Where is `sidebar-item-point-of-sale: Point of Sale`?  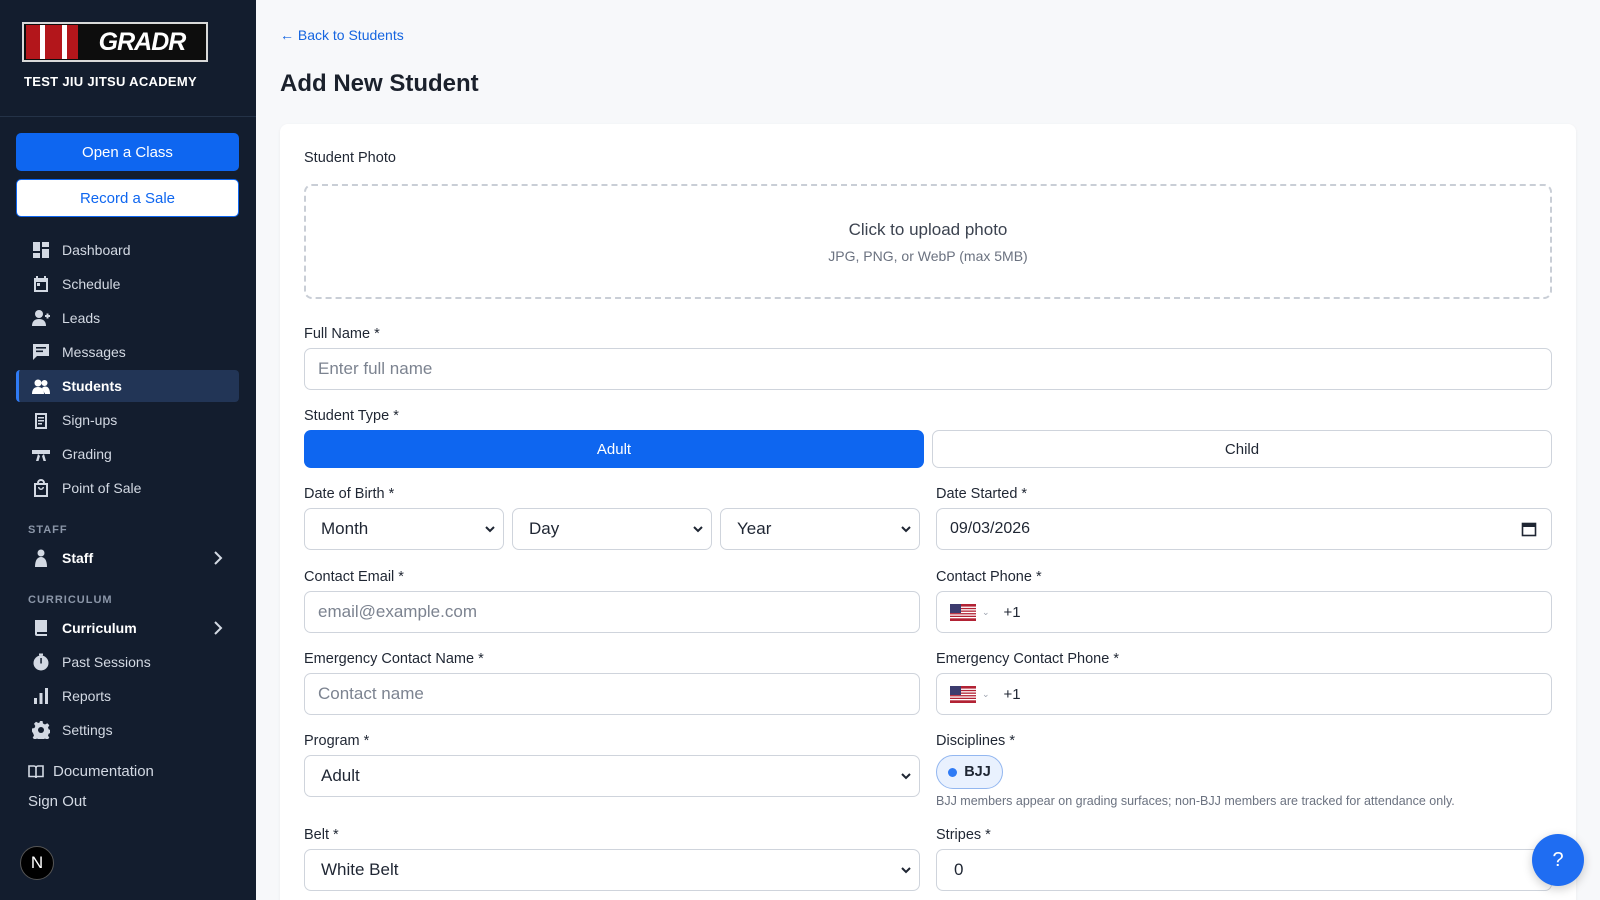 sidebar-item-point-of-sale: Point of Sale is located at coordinates (127, 488).